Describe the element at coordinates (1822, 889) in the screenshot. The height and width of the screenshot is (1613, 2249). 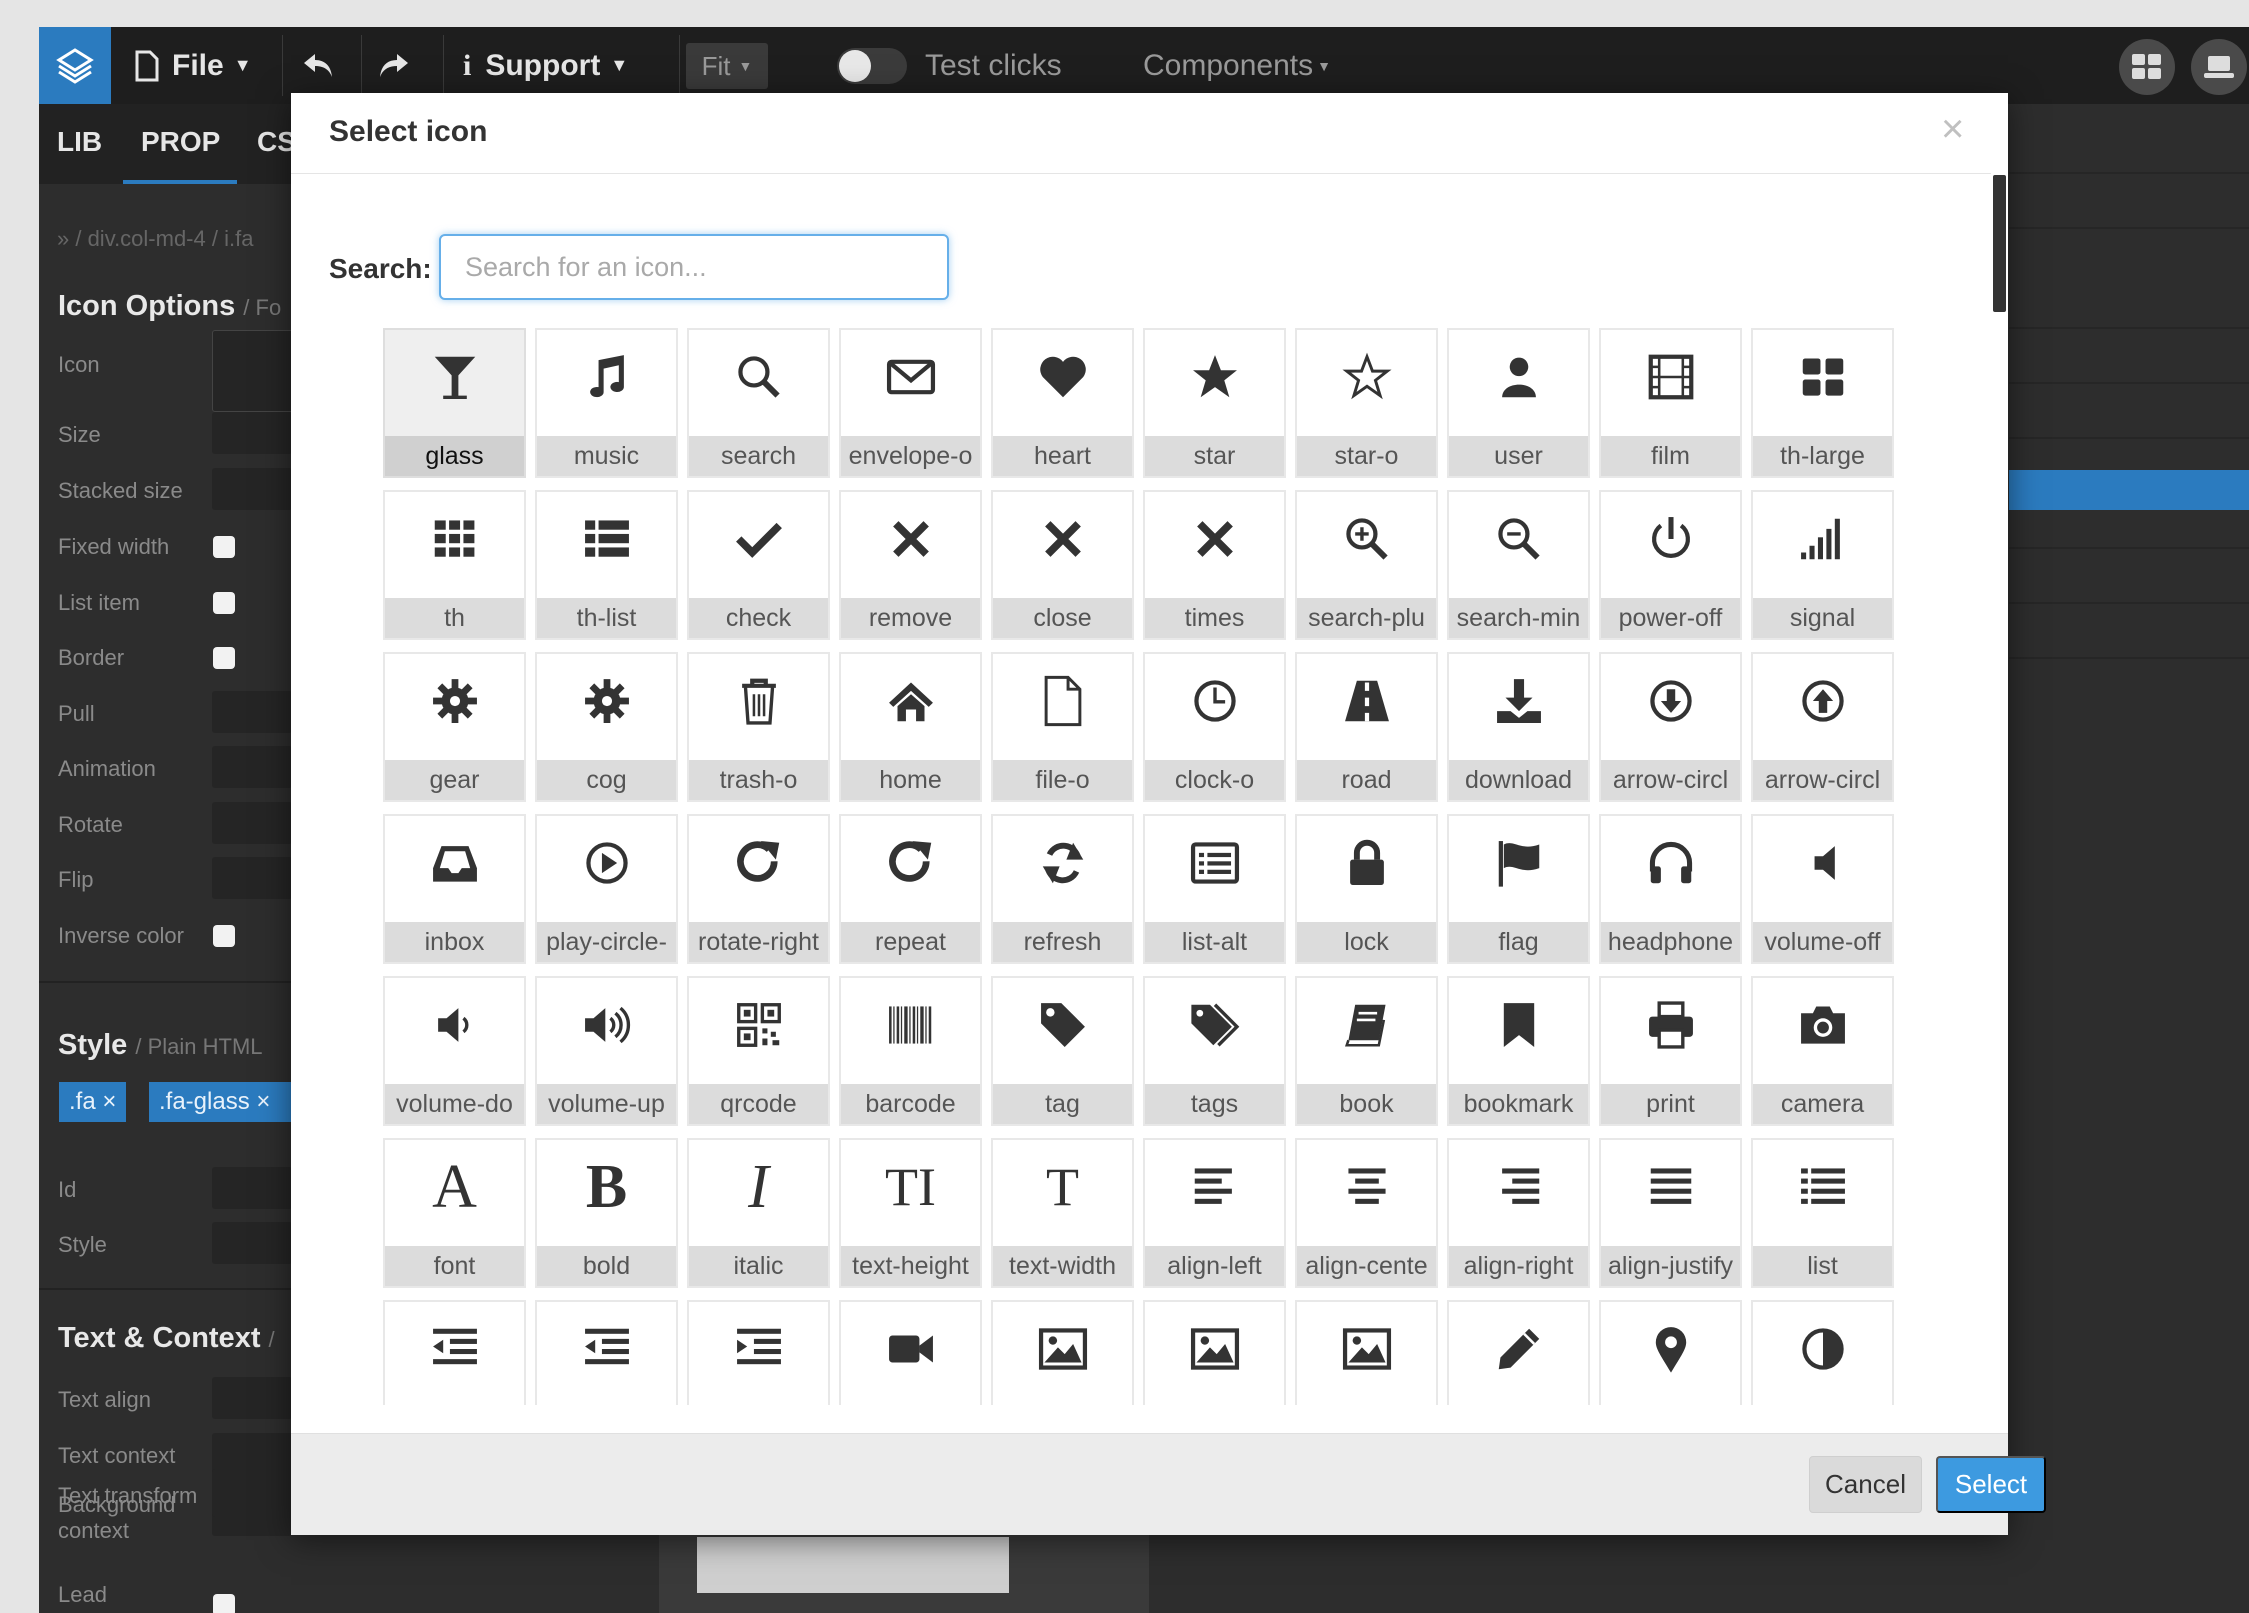
I see `icon-tile-volume-off: volume-off` at that location.